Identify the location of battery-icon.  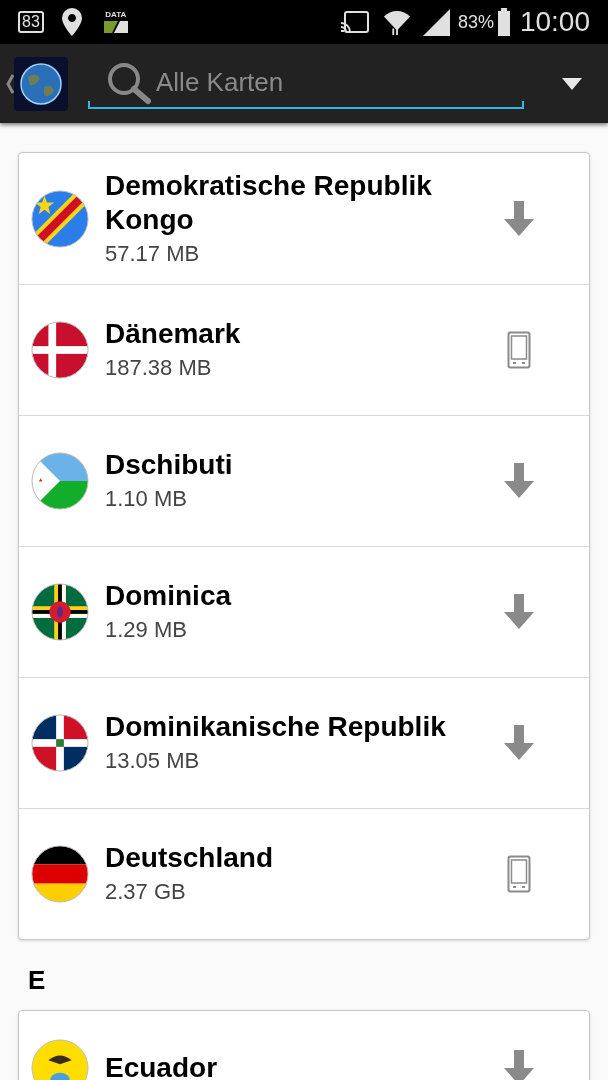
(503, 22).